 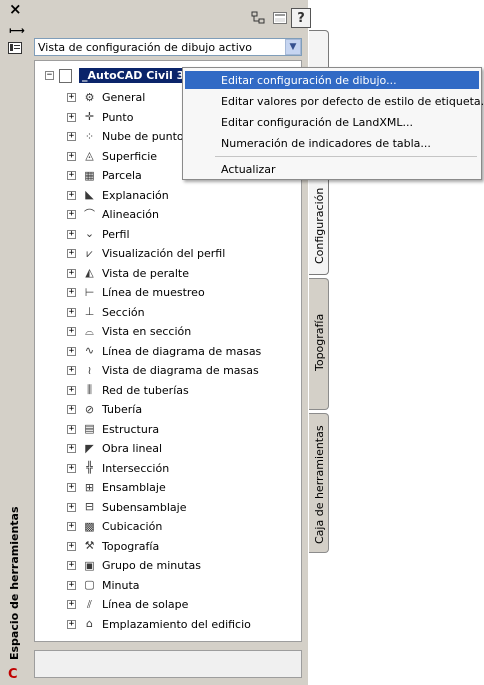 What do you see at coordinates (164, 313) in the screenshot?
I see `tree-item: + ⊥ Sección` at bounding box center [164, 313].